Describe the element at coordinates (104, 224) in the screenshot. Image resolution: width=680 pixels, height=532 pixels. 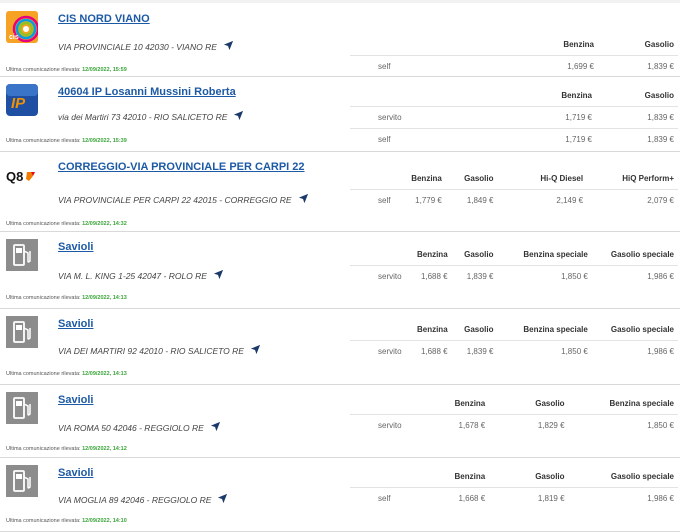
I see `last-communication-time: 12/09/2022, 14:32` at that location.